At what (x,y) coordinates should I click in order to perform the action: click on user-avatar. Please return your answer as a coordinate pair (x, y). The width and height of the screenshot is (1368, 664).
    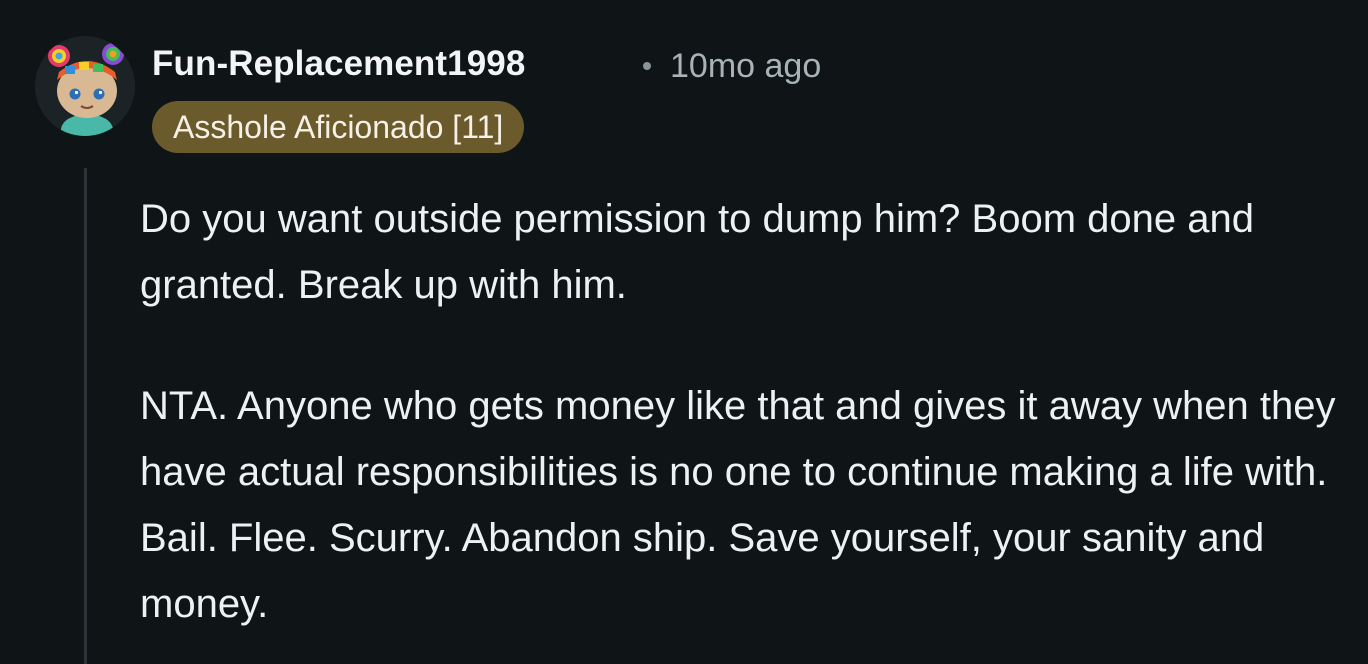
    Looking at the image, I should click on (85, 86).